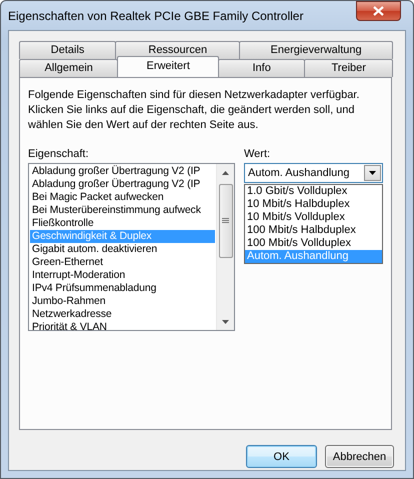 The height and width of the screenshot is (479, 414). Describe the element at coordinates (225, 172) in the screenshot. I see `scroll-up-icon` at that location.